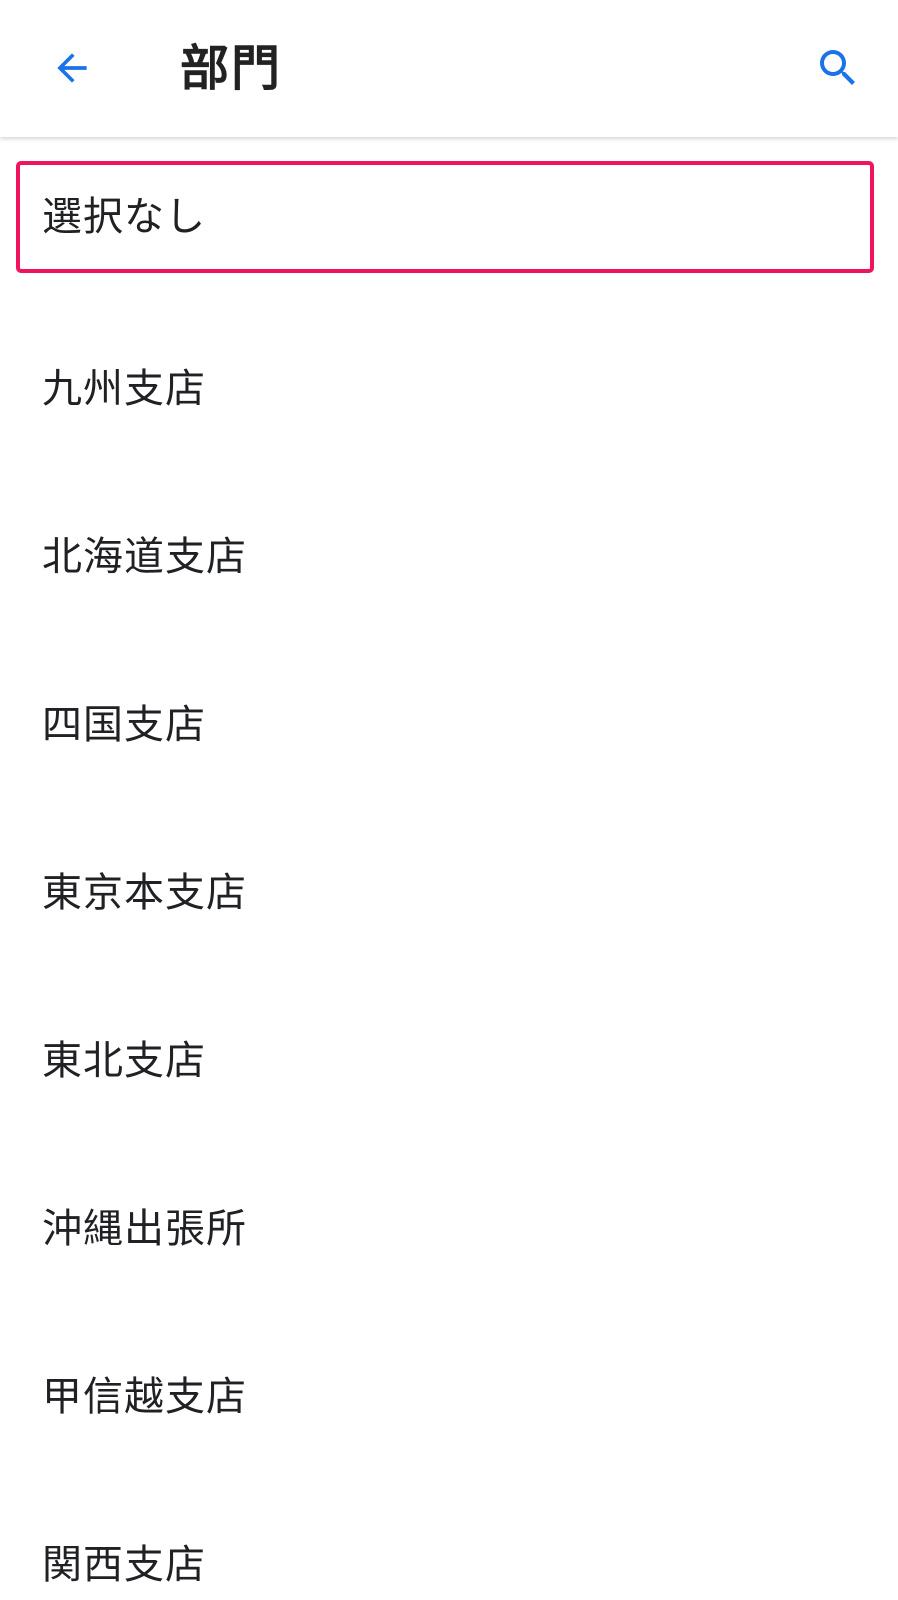  What do you see at coordinates (449, 221) in the screenshot?
I see `list-item-none: 選択なし` at bounding box center [449, 221].